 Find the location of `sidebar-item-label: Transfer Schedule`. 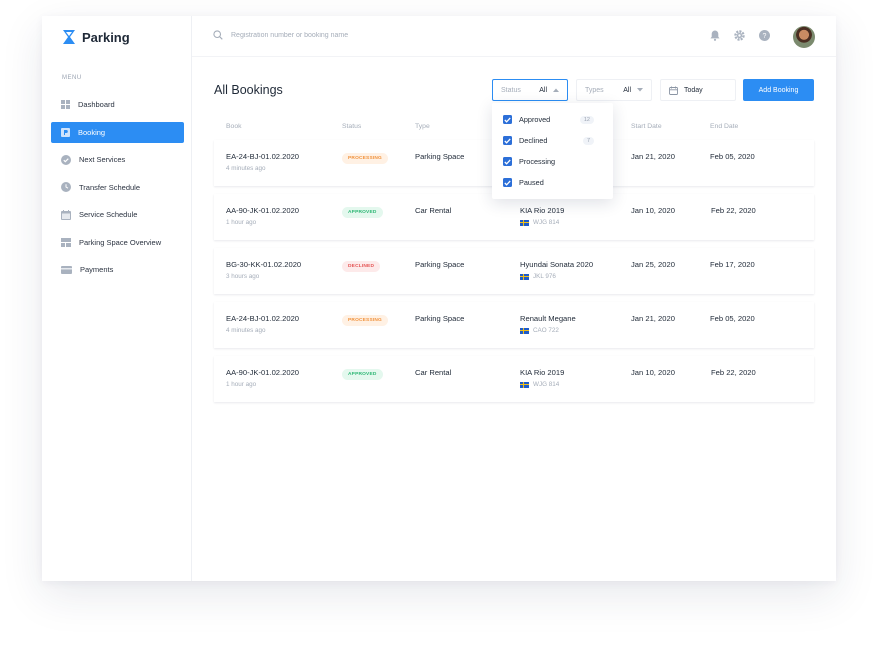

sidebar-item-label: Transfer Schedule is located at coordinates (110, 187).